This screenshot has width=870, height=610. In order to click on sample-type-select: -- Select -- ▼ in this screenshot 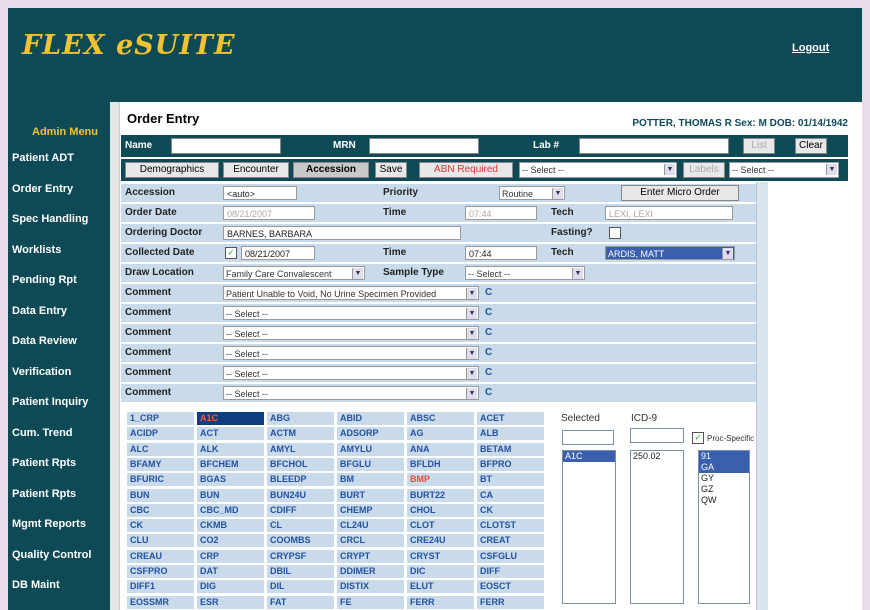, I will do `click(525, 273)`.